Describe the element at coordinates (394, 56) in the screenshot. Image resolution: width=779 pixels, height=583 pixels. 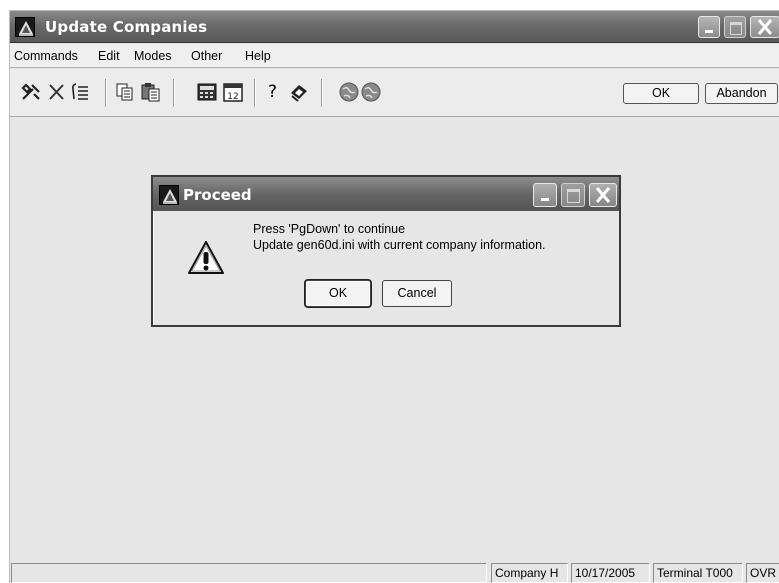
I see `menu-bar: Commands Edit Modes Other Help` at that location.